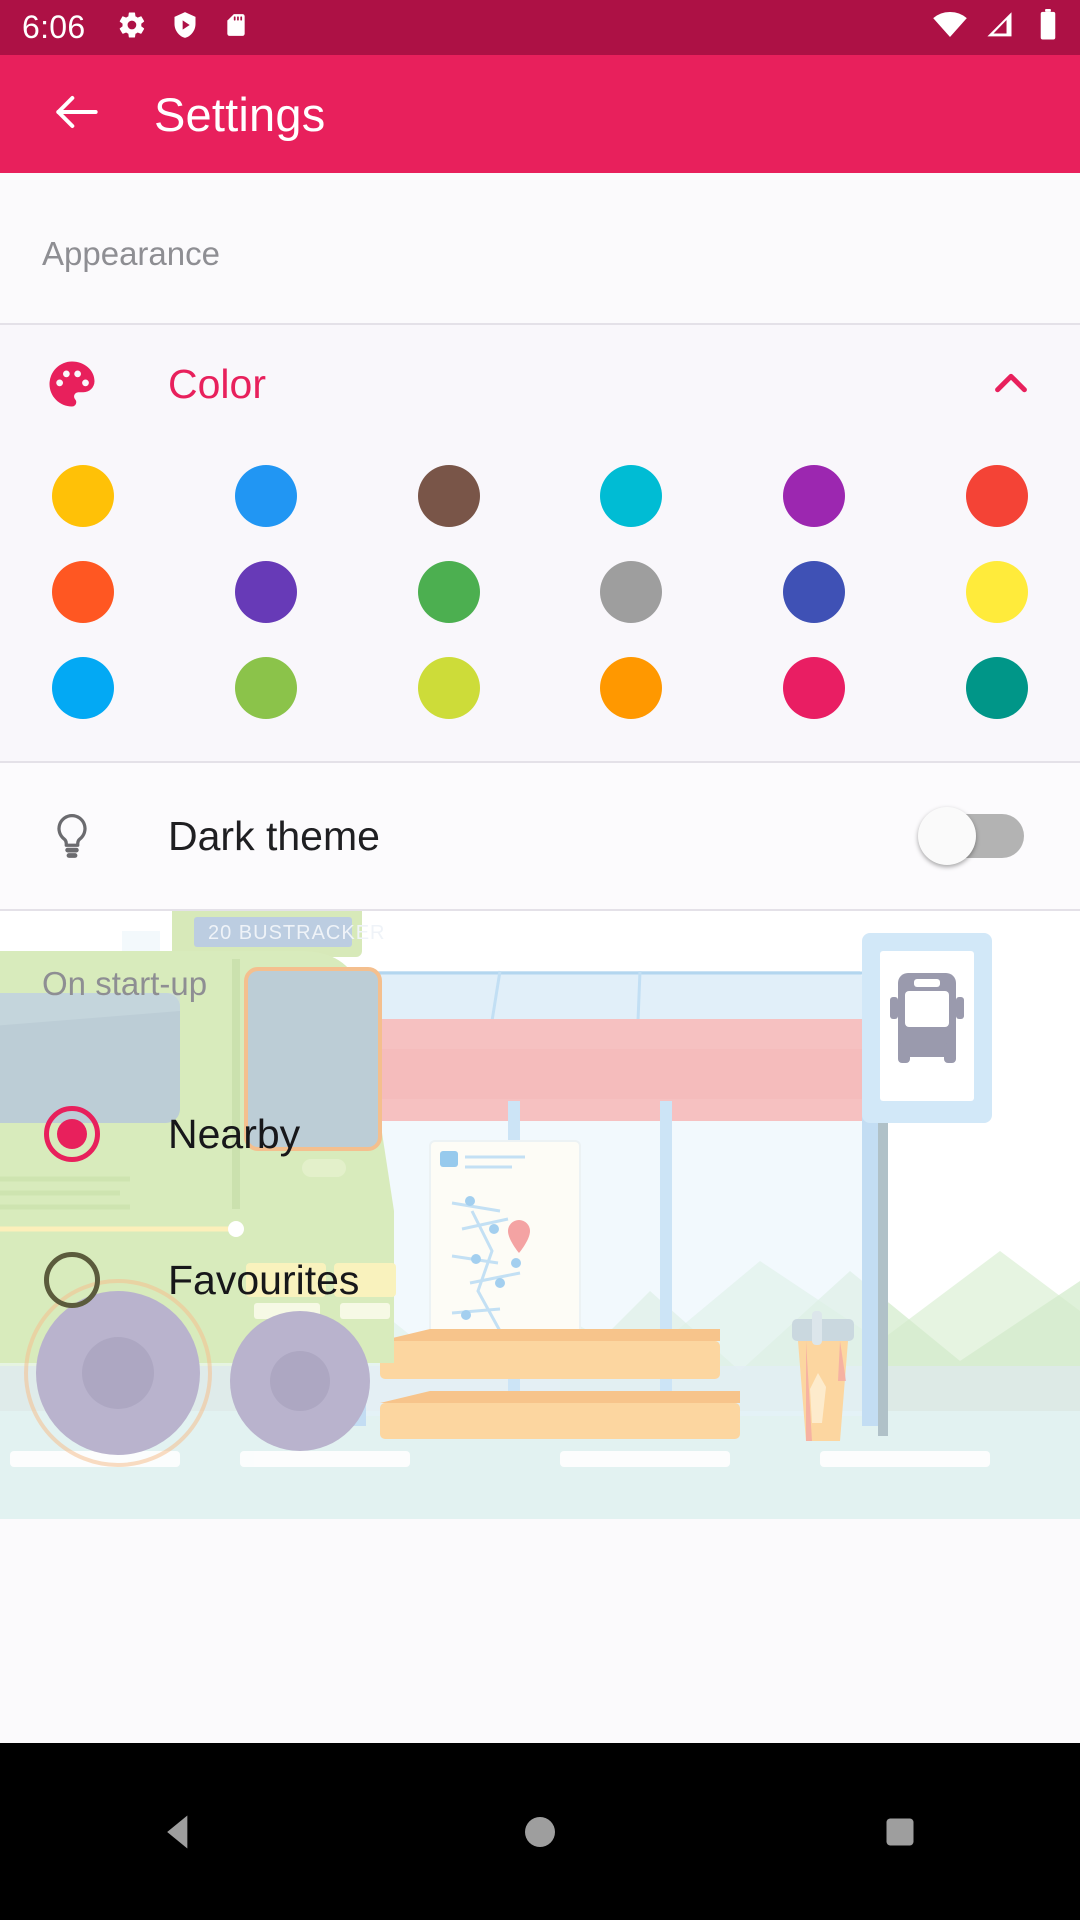  I want to click on status-bar-notification-icons, so click(183, 27).